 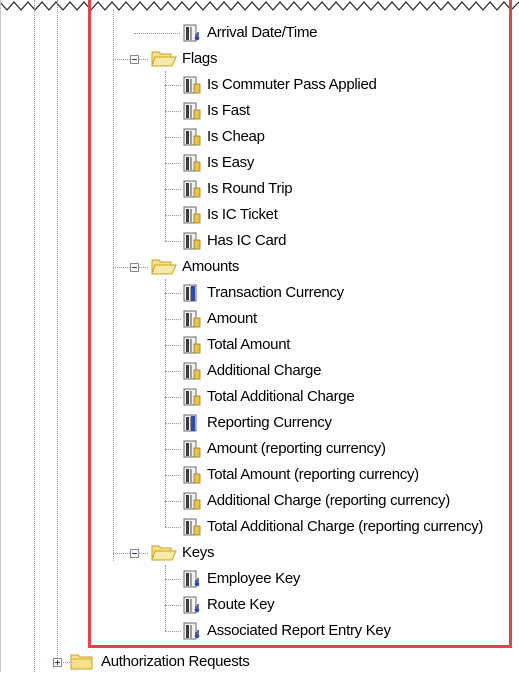 What do you see at coordinates (275, 292) in the screenshot?
I see `node-label: Transaction Currency` at bounding box center [275, 292].